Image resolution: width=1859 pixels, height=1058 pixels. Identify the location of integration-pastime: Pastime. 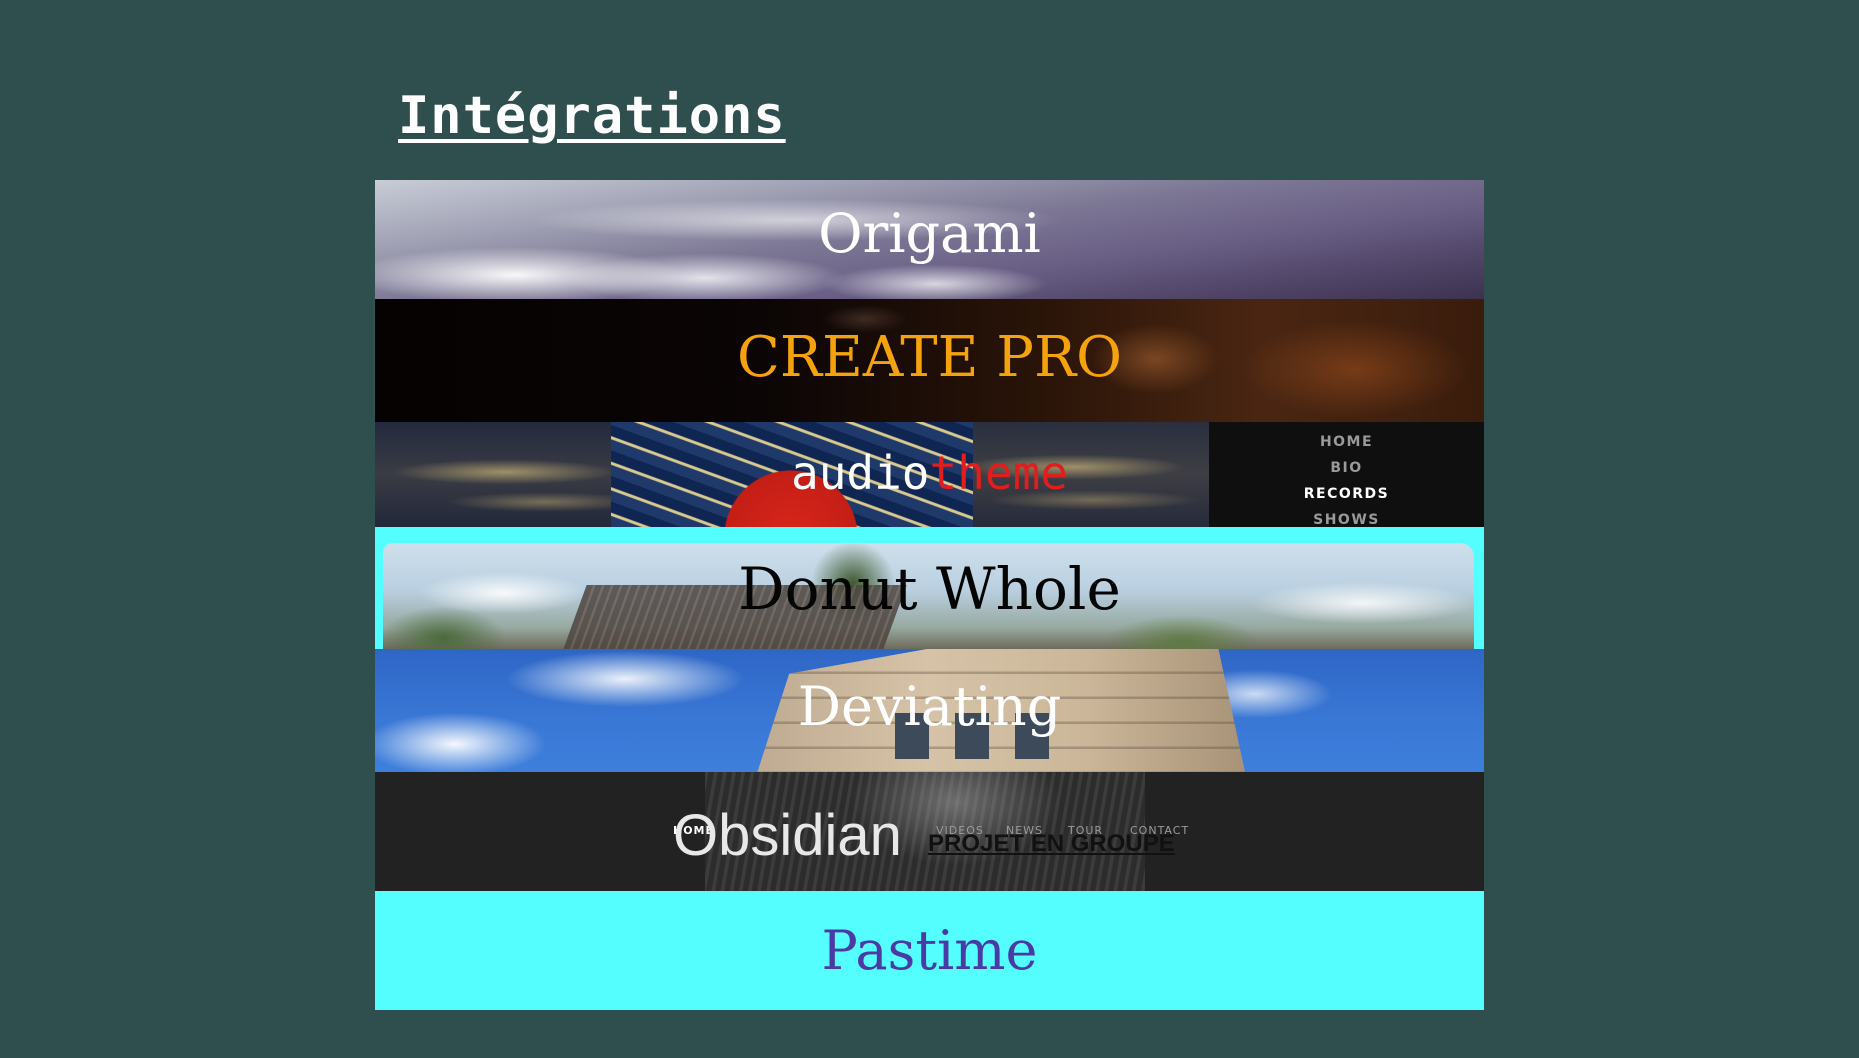
(929, 950).